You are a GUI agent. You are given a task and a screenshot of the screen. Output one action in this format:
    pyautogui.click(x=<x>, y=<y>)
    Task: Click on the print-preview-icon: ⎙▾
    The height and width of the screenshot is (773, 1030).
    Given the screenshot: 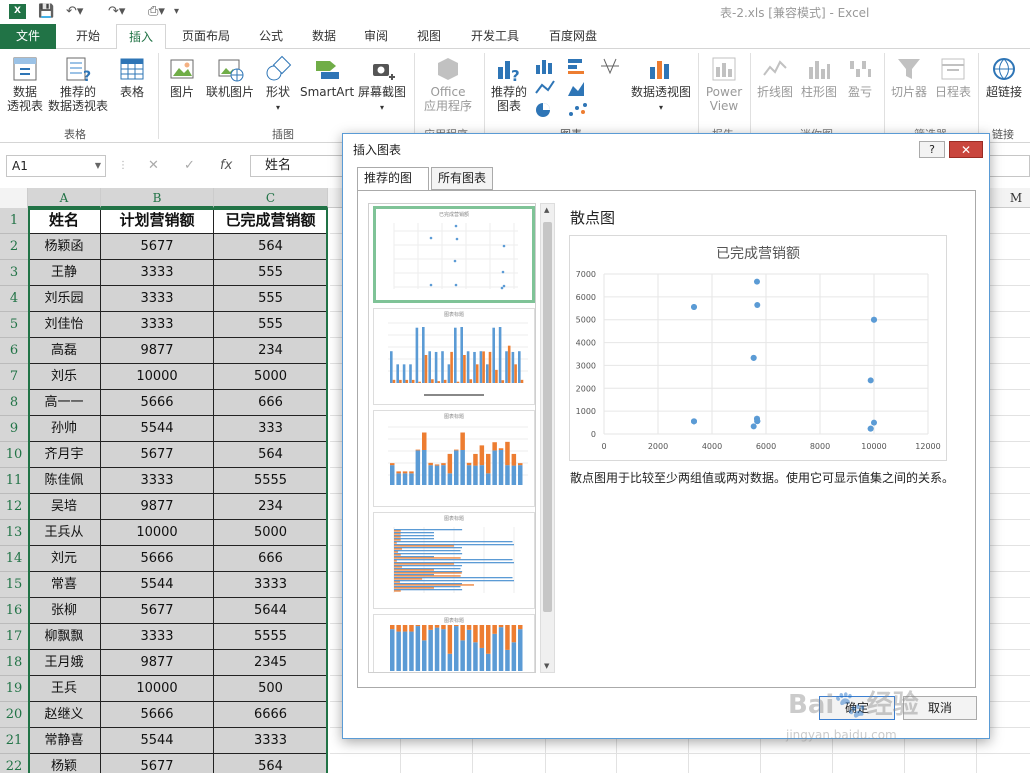 What is the action you would take?
    pyautogui.click(x=156, y=12)
    